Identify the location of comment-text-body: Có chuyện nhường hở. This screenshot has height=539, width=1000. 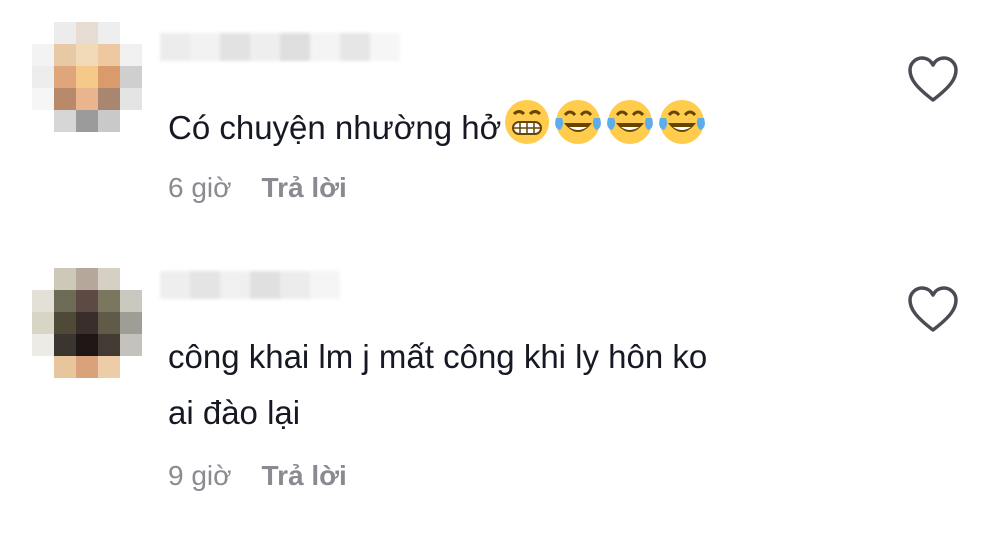
(335, 128).